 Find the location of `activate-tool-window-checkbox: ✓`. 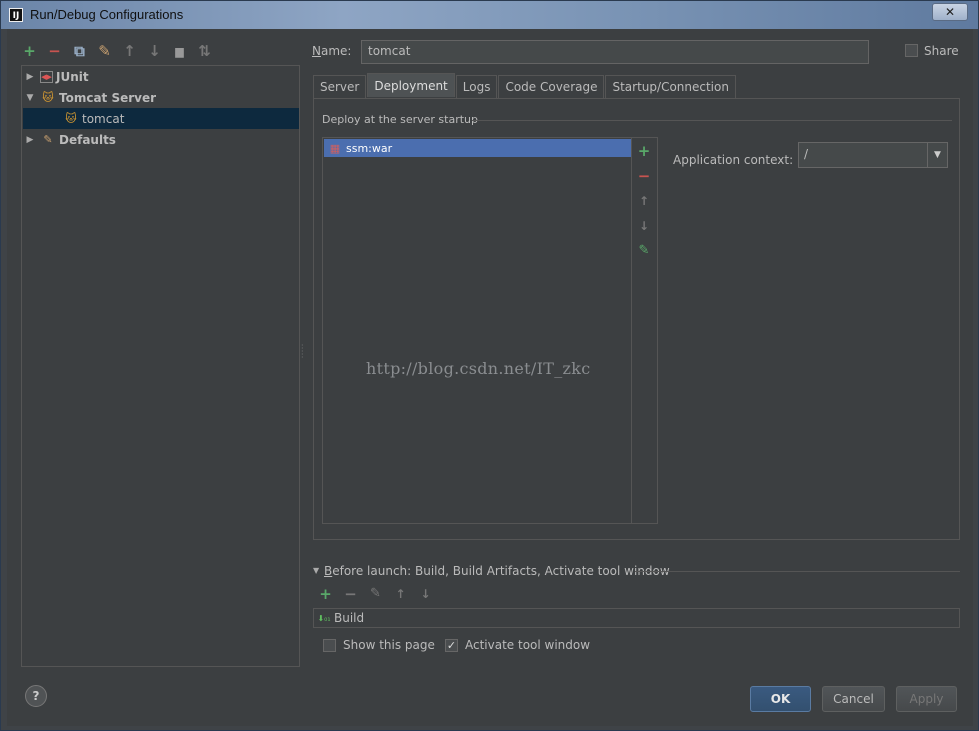

activate-tool-window-checkbox: ✓ is located at coordinates (451, 645).